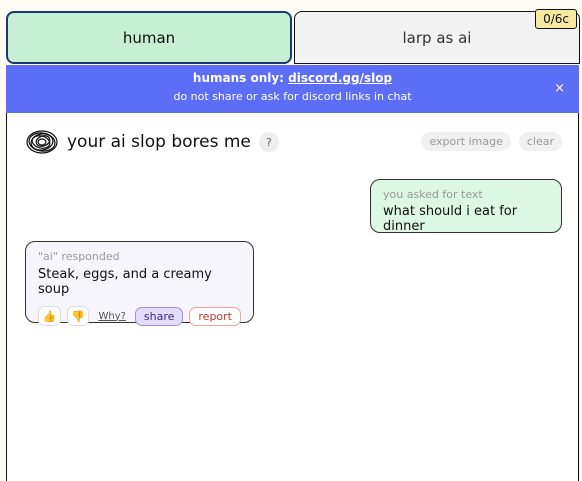  I want to click on user-message-label: you asked for text, so click(433, 194).